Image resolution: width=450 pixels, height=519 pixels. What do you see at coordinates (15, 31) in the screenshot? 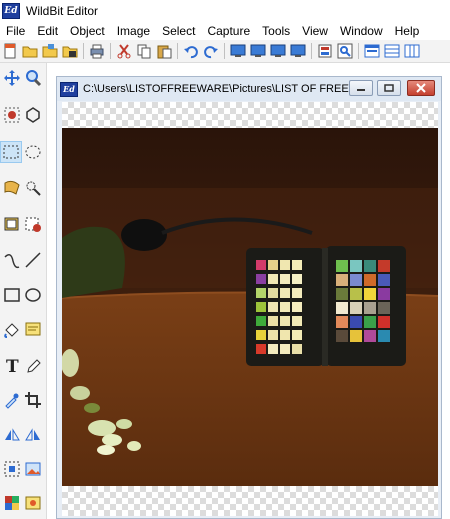
I see `menu-file: File` at bounding box center [15, 31].